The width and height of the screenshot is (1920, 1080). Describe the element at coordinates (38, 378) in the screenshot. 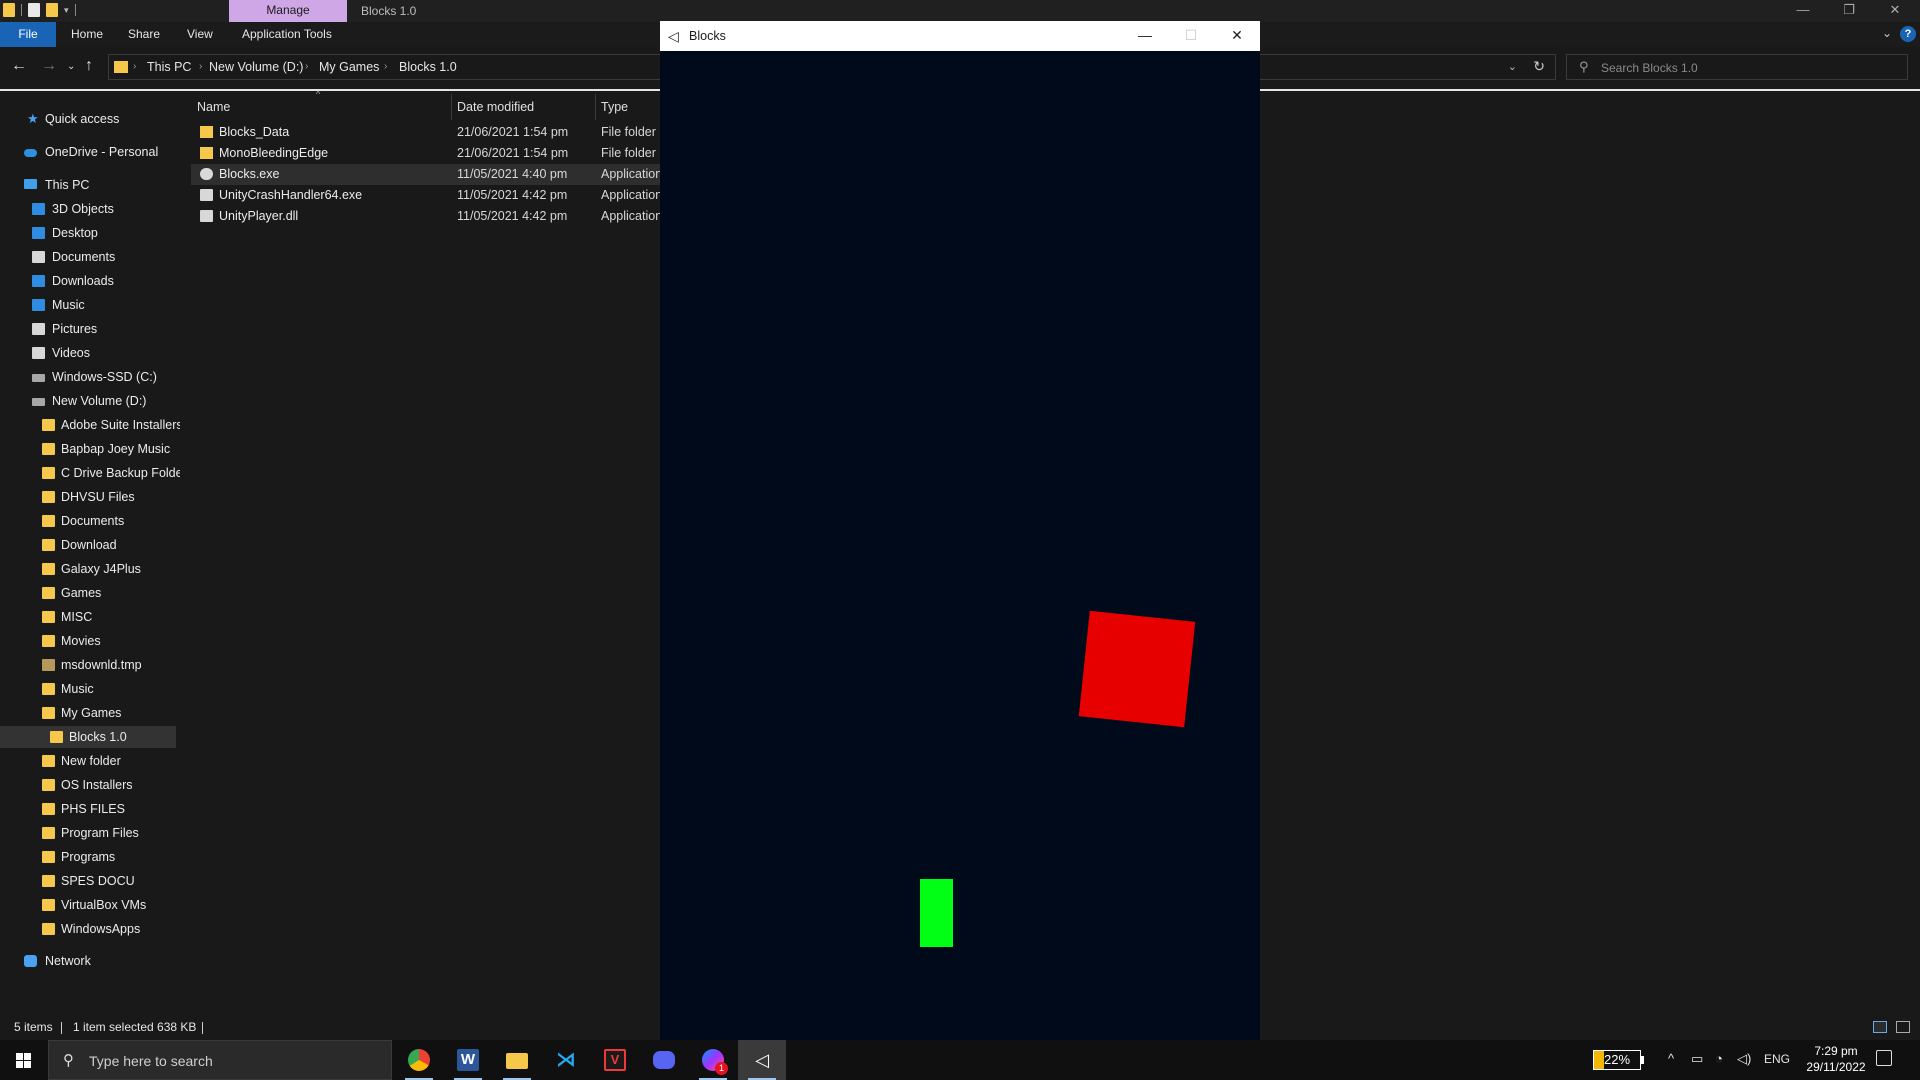

I see `drive-icon` at that location.